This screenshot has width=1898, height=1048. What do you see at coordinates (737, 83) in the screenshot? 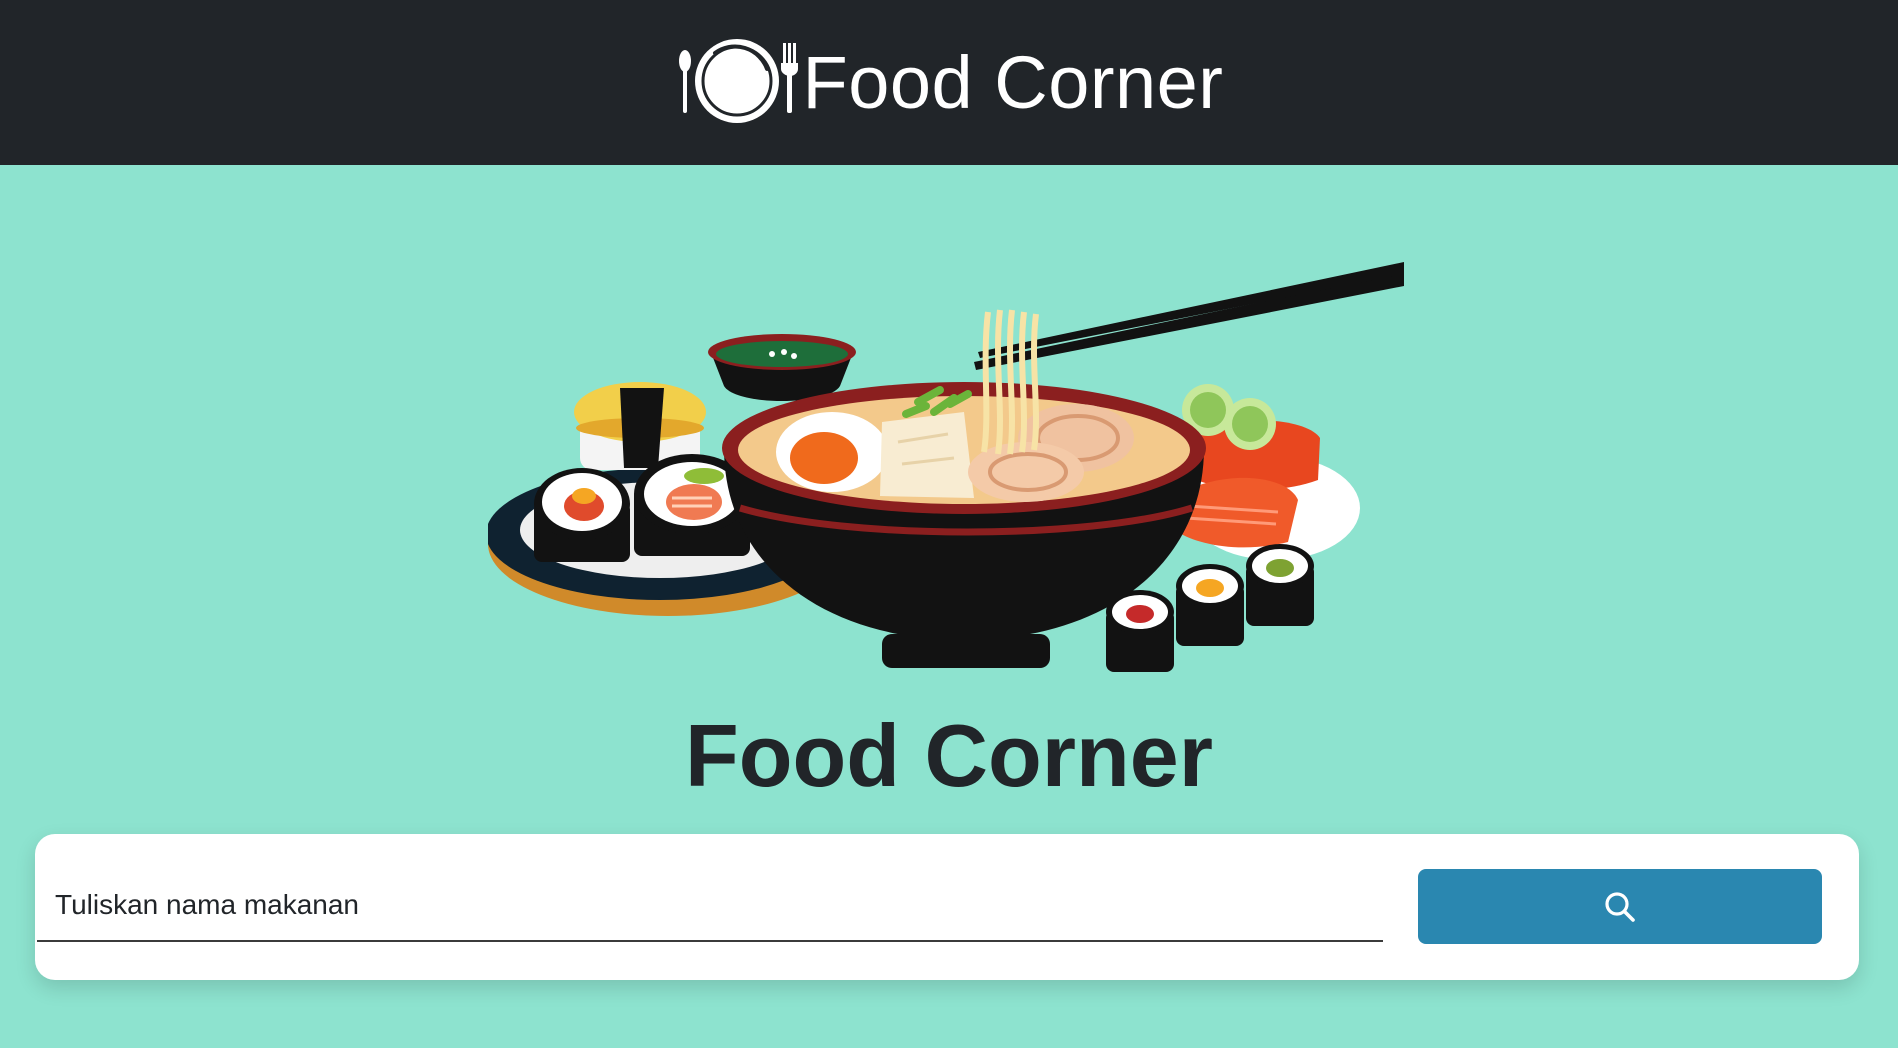
I see `plate-fork-spoon-icon` at bounding box center [737, 83].